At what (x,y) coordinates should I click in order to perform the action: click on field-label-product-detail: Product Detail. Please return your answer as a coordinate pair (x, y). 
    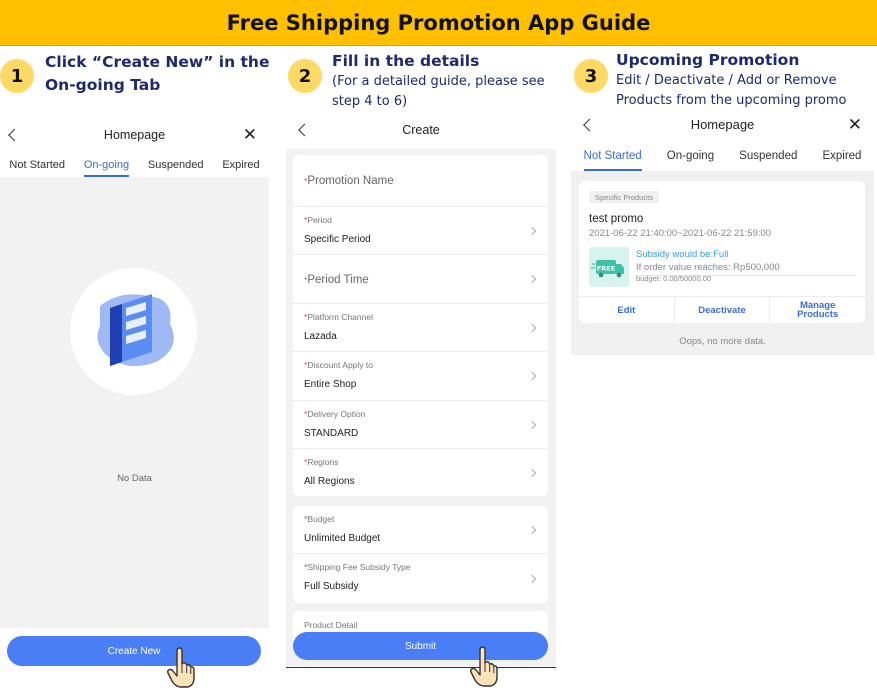
    Looking at the image, I should click on (331, 625).